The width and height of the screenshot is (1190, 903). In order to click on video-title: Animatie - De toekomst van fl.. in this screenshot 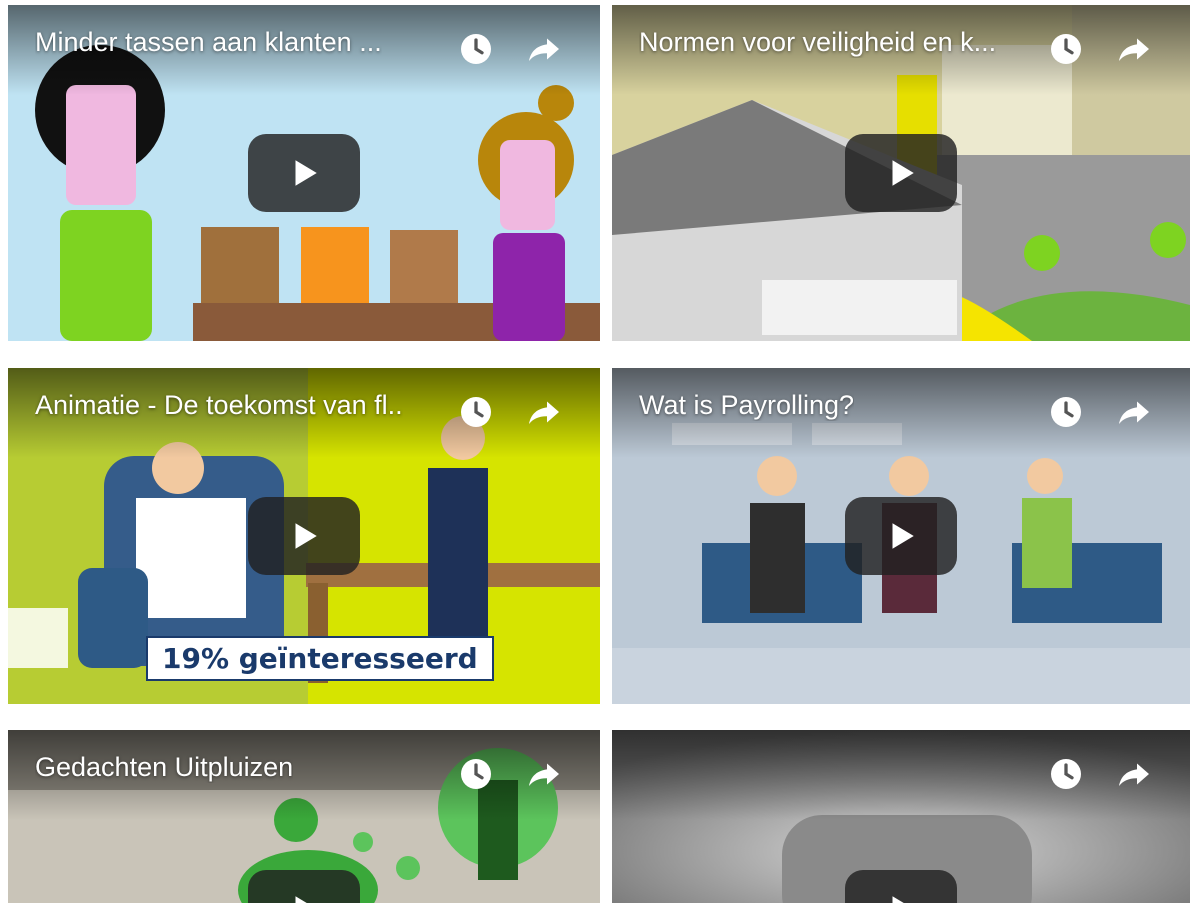, I will do `click(219, 405)`.